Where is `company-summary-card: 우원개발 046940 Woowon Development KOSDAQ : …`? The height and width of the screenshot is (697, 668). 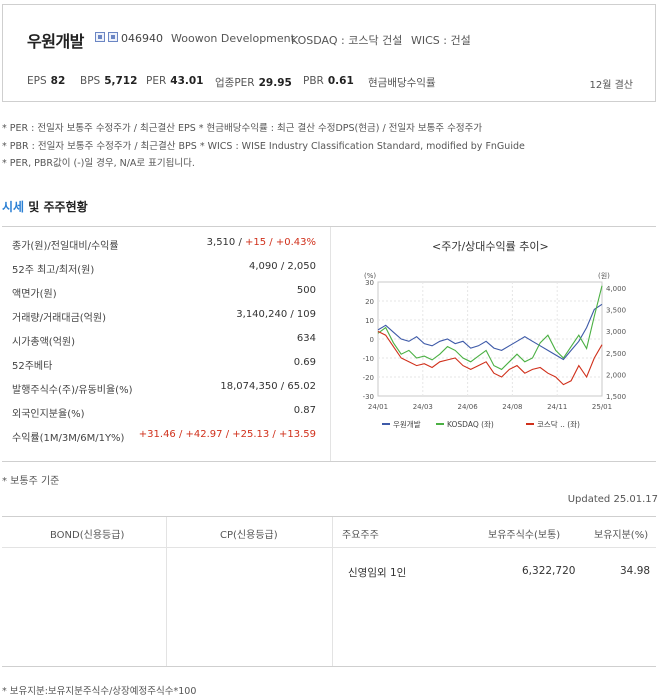
company-summary-card: 우원개발 046940 Woowon Development KOSDAQ : … is located at coordinates (329, 53).